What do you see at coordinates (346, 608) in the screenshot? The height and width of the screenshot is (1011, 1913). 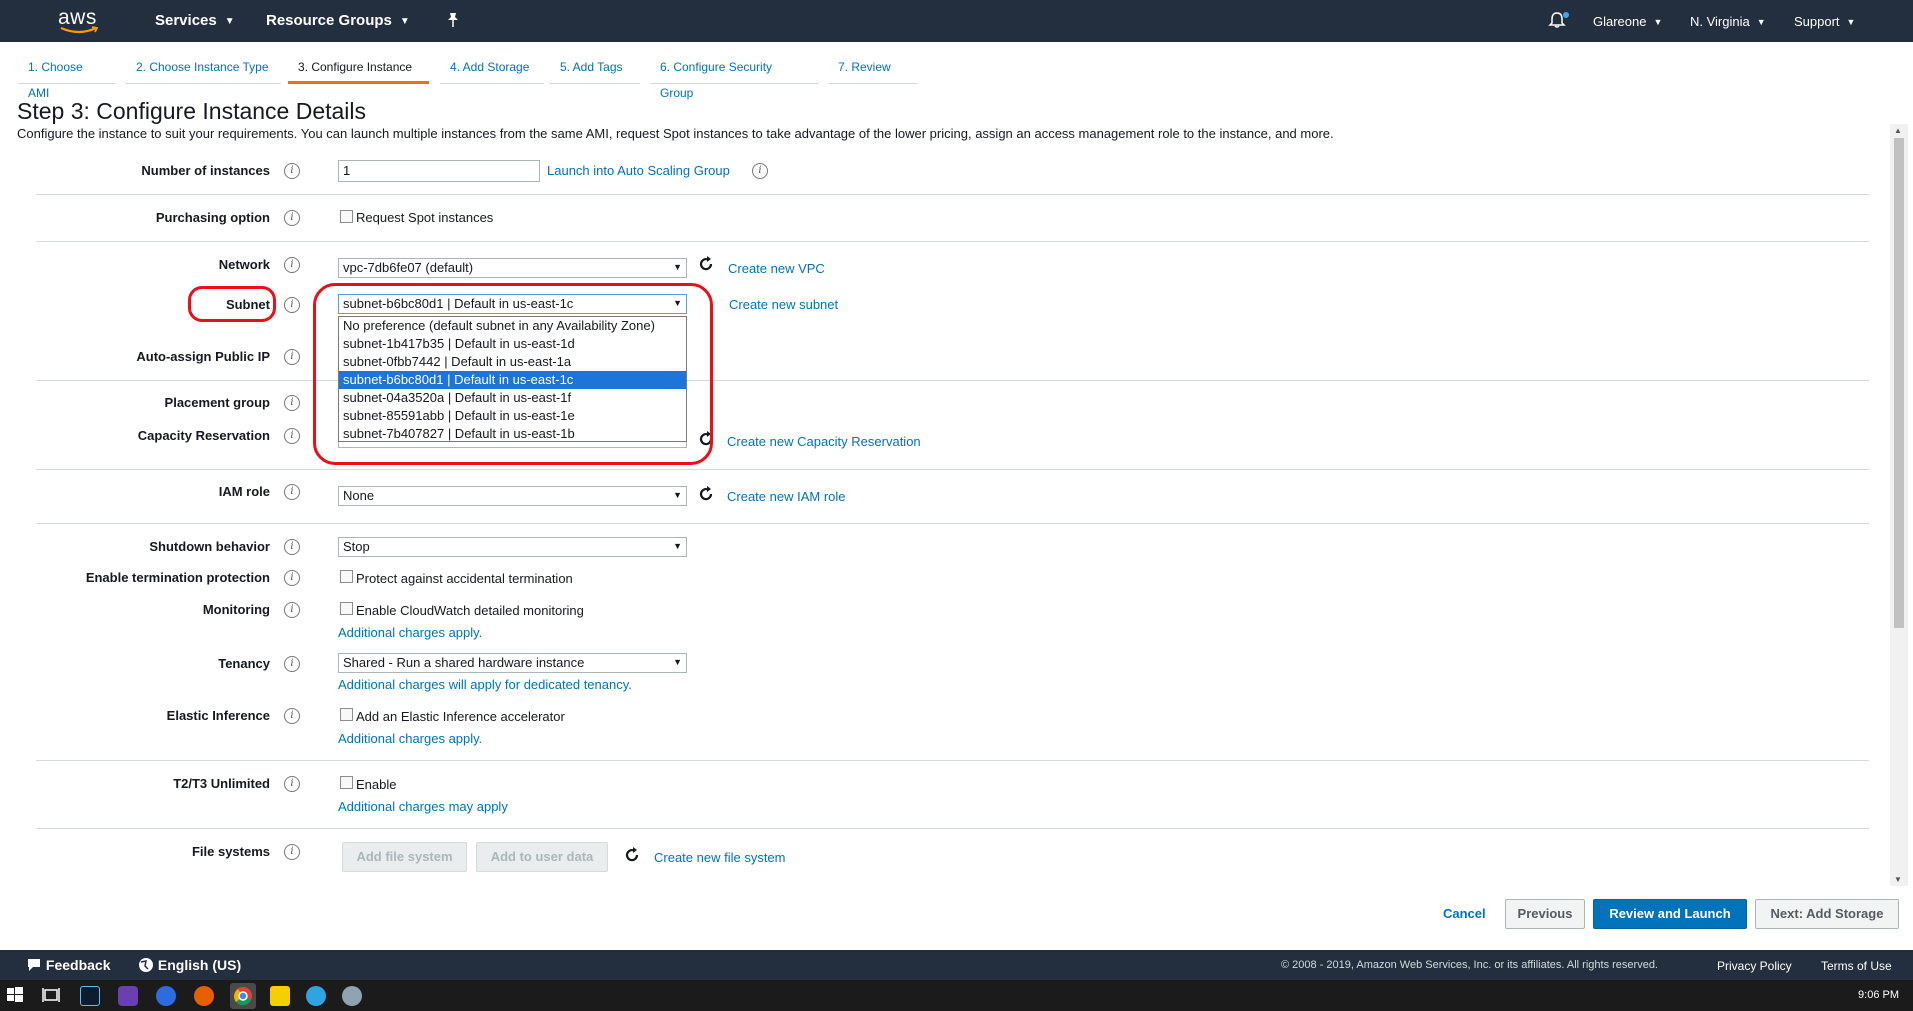 I see `cloudwatch-monitoring-checkbox` at bounding box center [346, 608].